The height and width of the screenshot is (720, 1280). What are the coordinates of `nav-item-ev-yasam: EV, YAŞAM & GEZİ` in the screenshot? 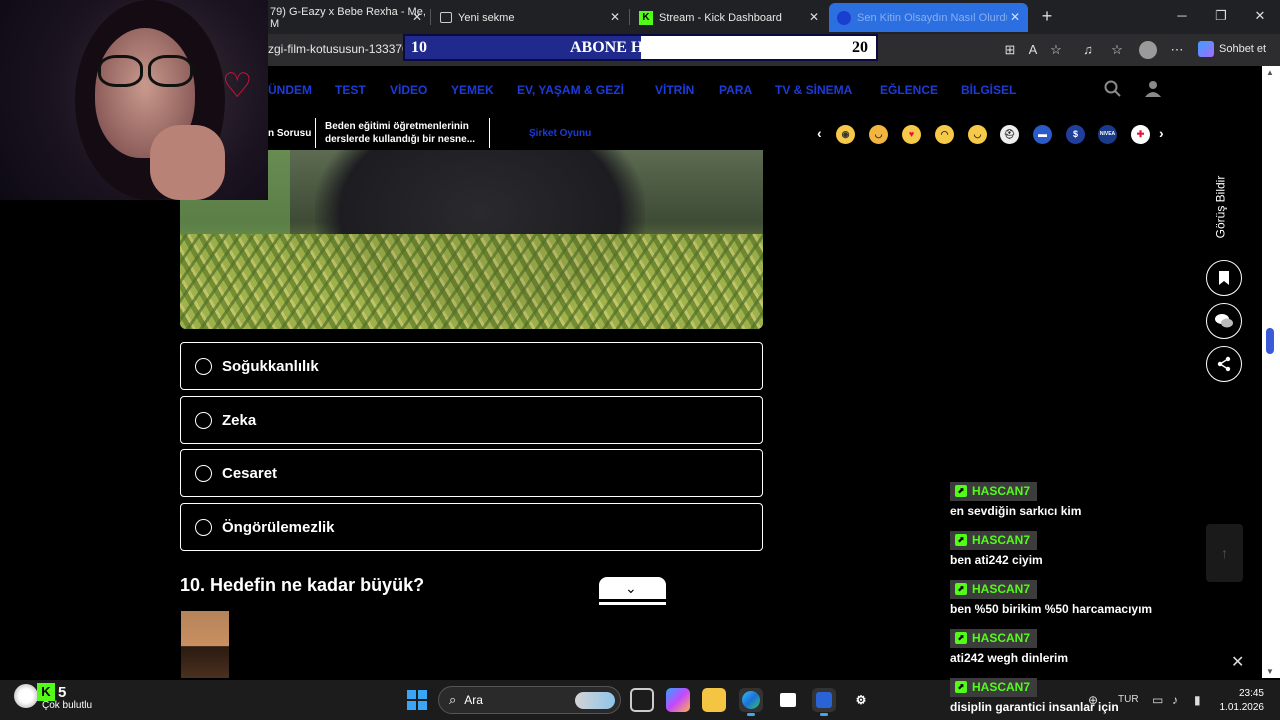 It's located at (570, 90).